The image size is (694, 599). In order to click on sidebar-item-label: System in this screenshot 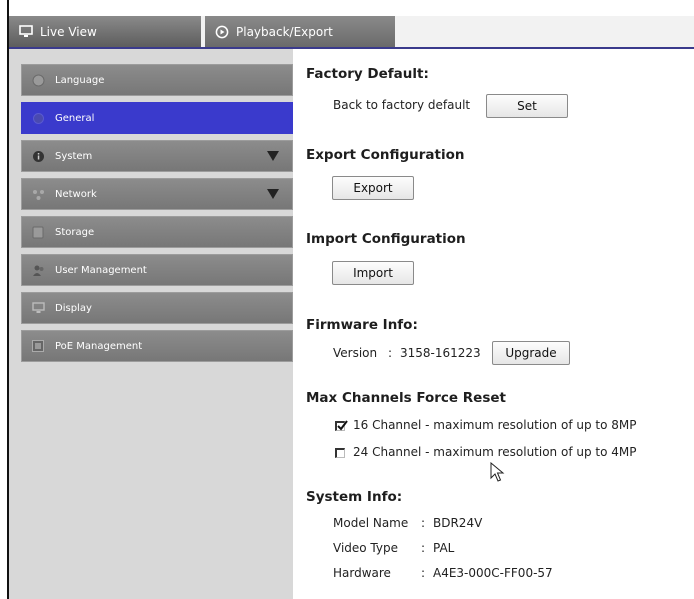, I will do `click(74, 156)`.